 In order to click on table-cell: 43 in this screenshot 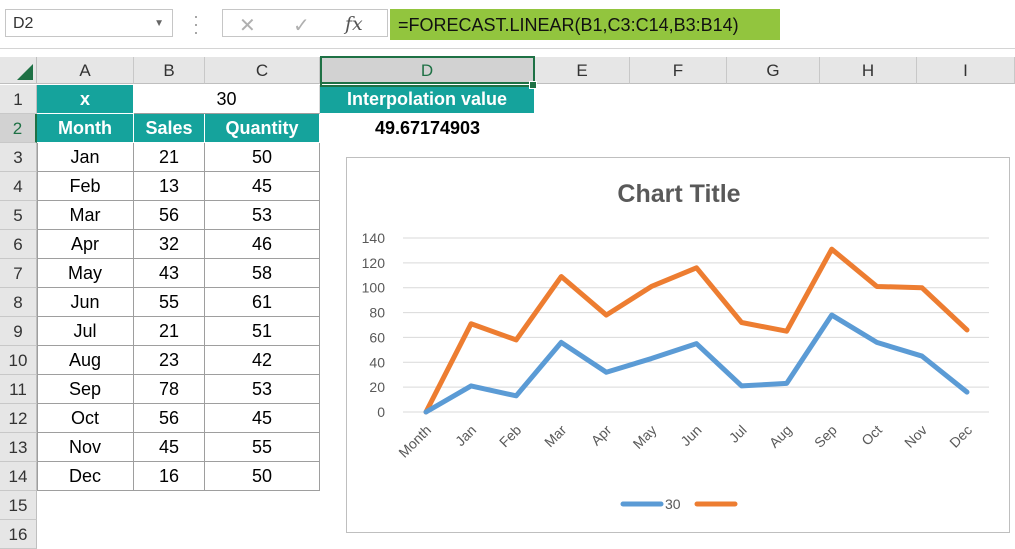, I will do `click(169, 273)`.